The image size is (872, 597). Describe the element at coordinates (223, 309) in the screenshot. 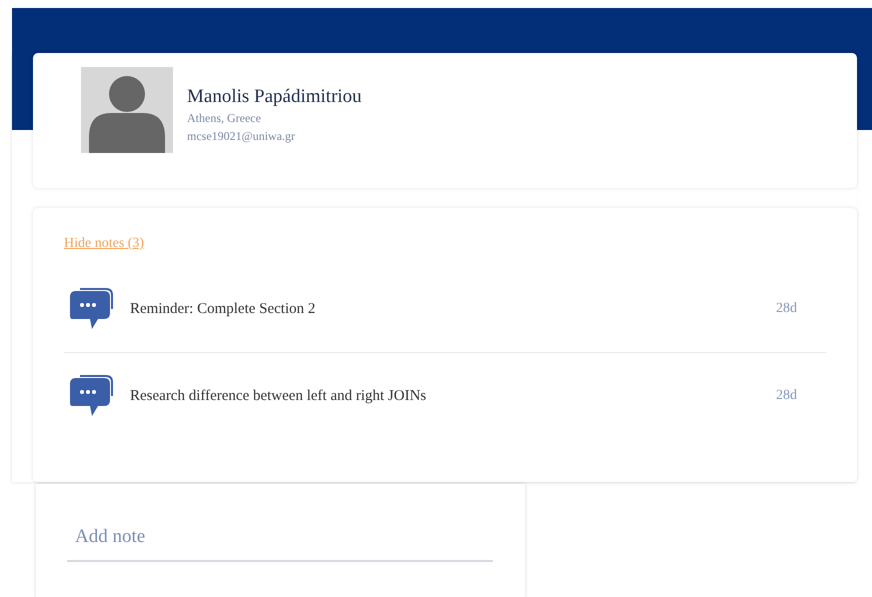

I see `note-text: Reminder: Complete Section 2` at that location.